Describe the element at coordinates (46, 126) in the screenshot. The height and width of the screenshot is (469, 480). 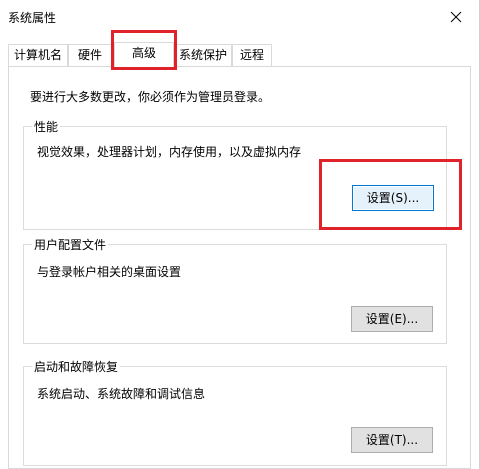
I see `performance-group-title: 性能` at that location.